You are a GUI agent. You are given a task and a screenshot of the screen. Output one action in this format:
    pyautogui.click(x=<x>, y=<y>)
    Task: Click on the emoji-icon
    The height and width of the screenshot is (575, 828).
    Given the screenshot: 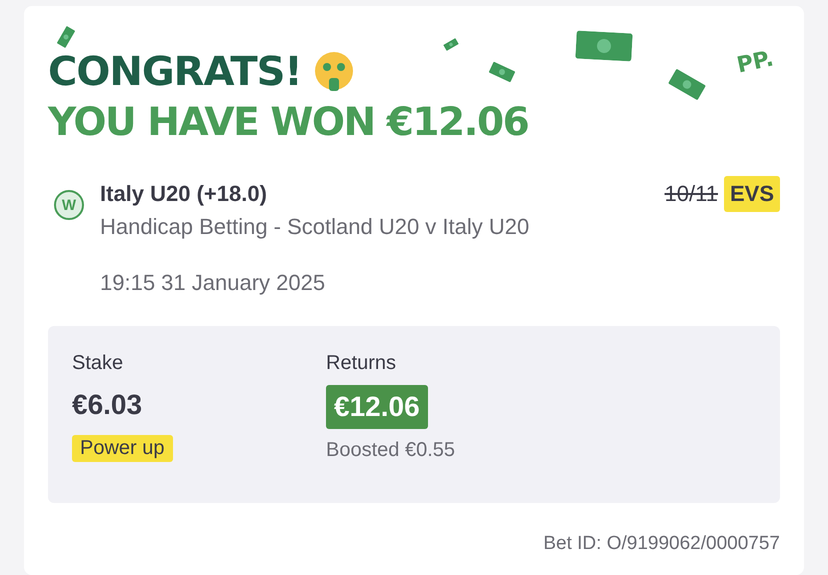 What is the action you would take?
    pyautogui.click(x=334, y=72)
    